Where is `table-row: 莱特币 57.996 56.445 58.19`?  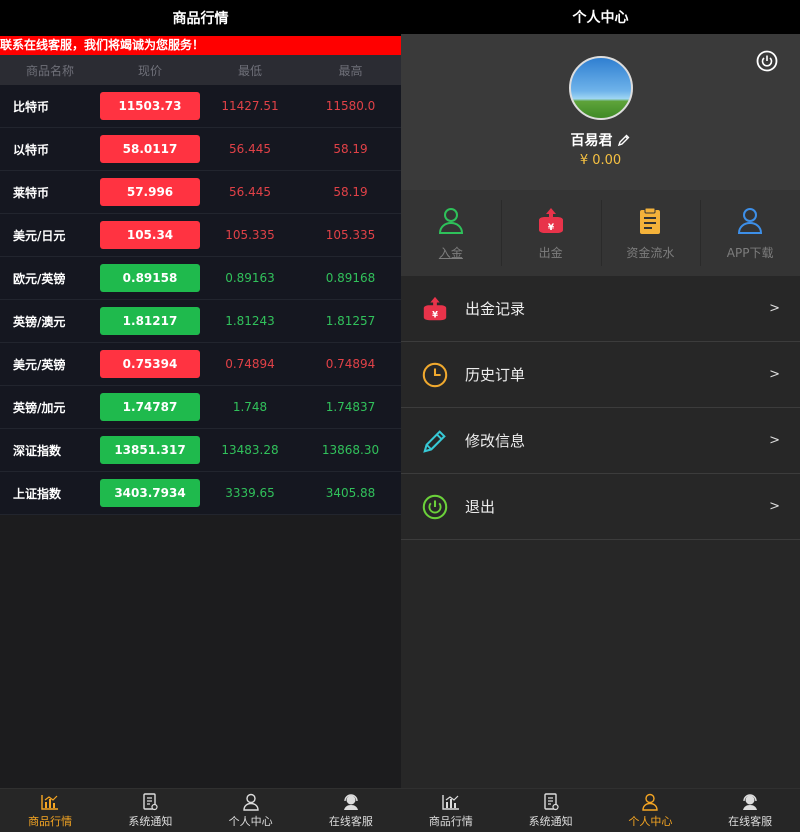
table-row: 莱特币 57.996 56.445 58.19 is located at coordinates (200, 192).